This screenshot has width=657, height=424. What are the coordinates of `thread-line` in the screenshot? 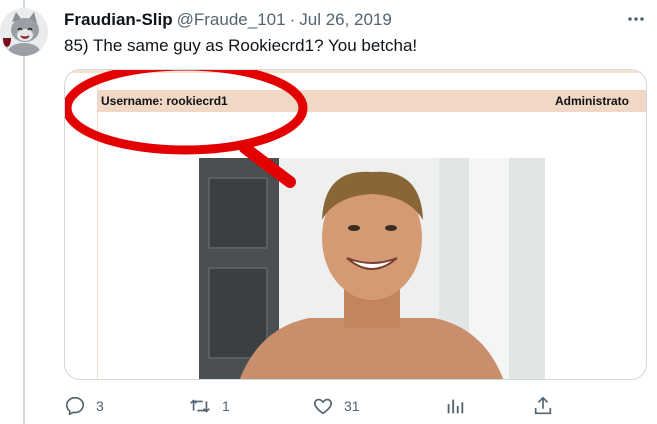 It's located at (24, 212).